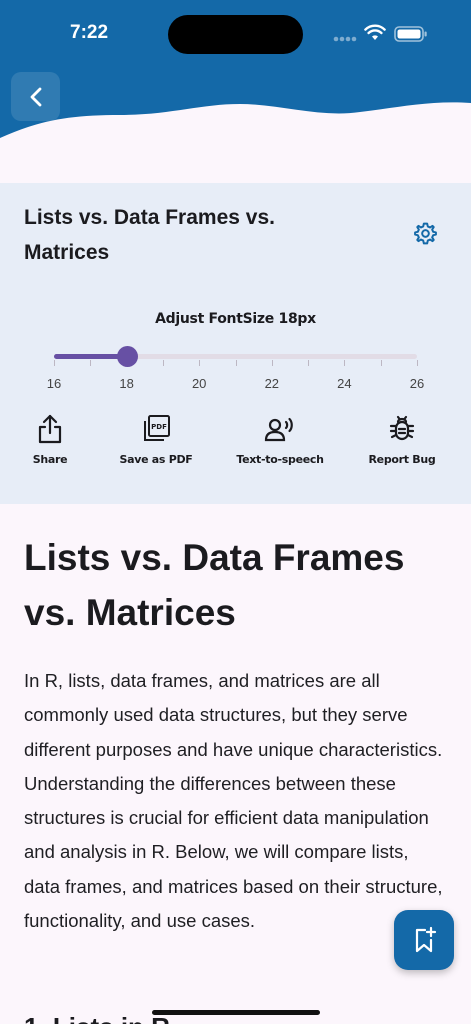 Image resolution: width=471 pixels, height=1024 pixels. What do you see at coordinates (90, 356) in the screenshot?
I see `font-size-slider-fill` at bounding box center [90, 356].